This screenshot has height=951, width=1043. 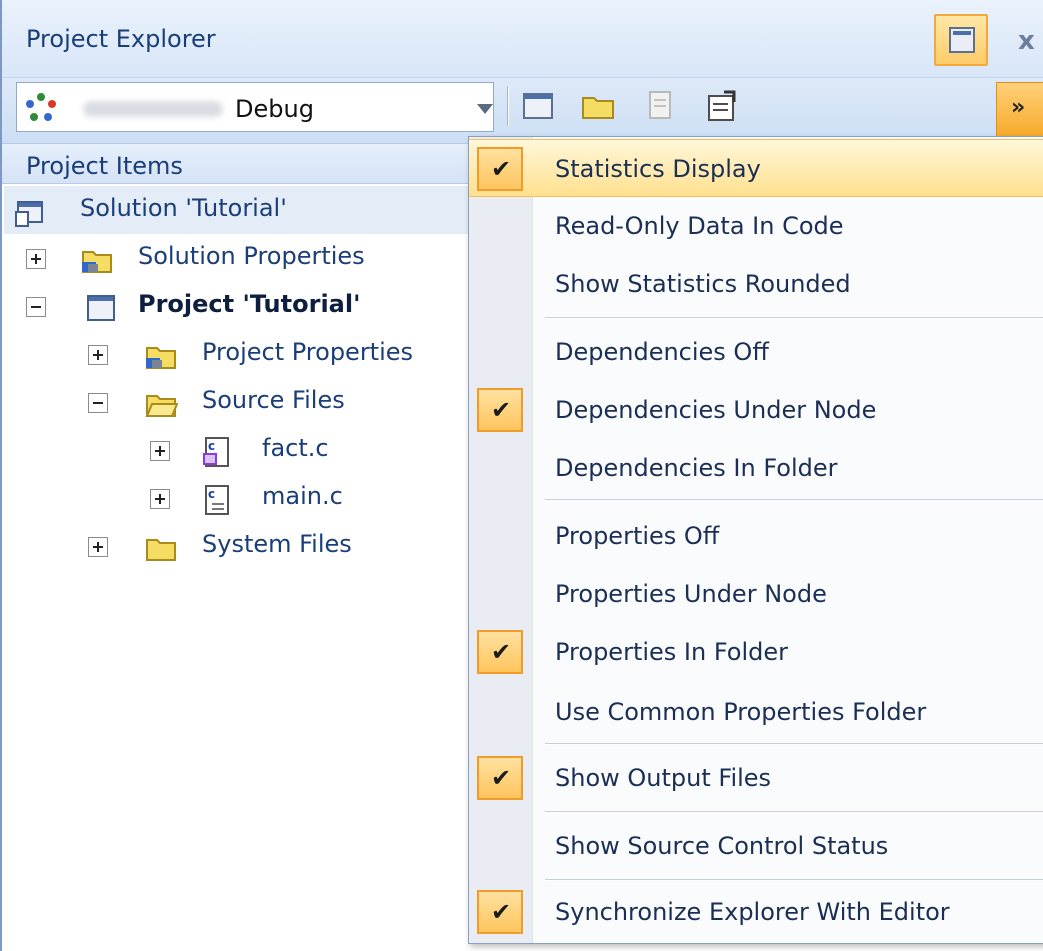 I want to click on disabled-doc-icon, so click(x=660, y=106).